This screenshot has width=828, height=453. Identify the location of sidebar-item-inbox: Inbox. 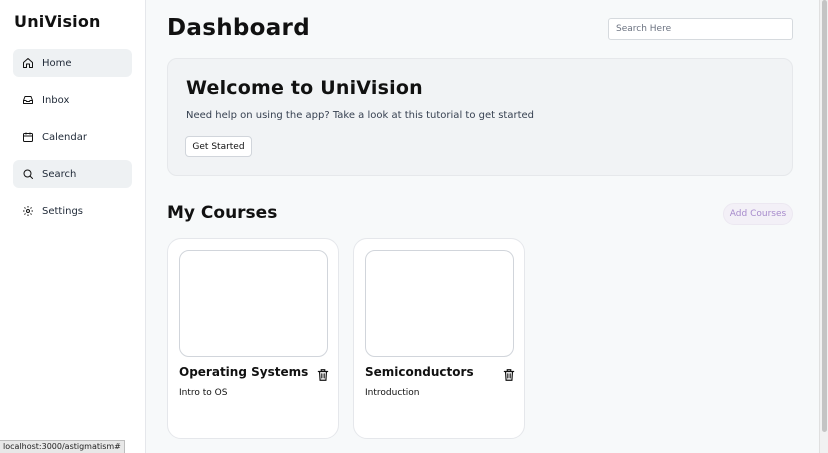
(72, 100).